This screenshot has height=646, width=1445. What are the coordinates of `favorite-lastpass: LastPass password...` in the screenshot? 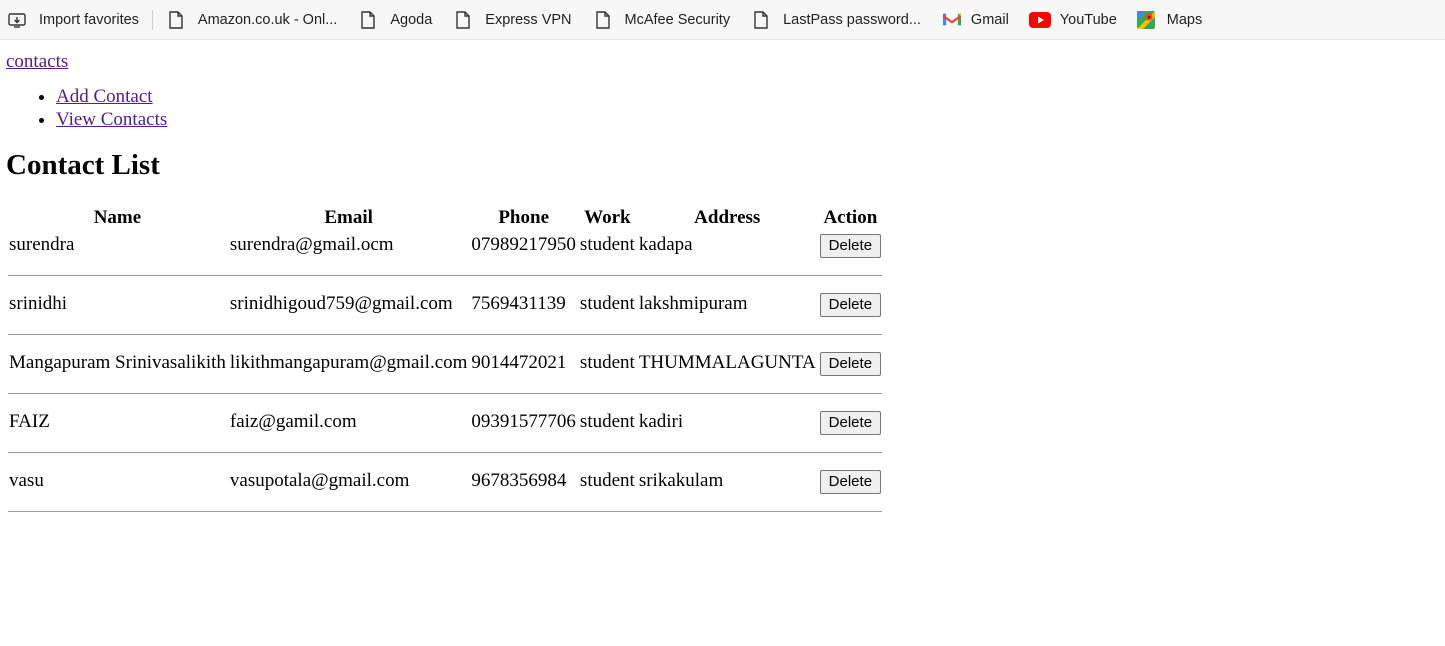 It's located at (836, 19).